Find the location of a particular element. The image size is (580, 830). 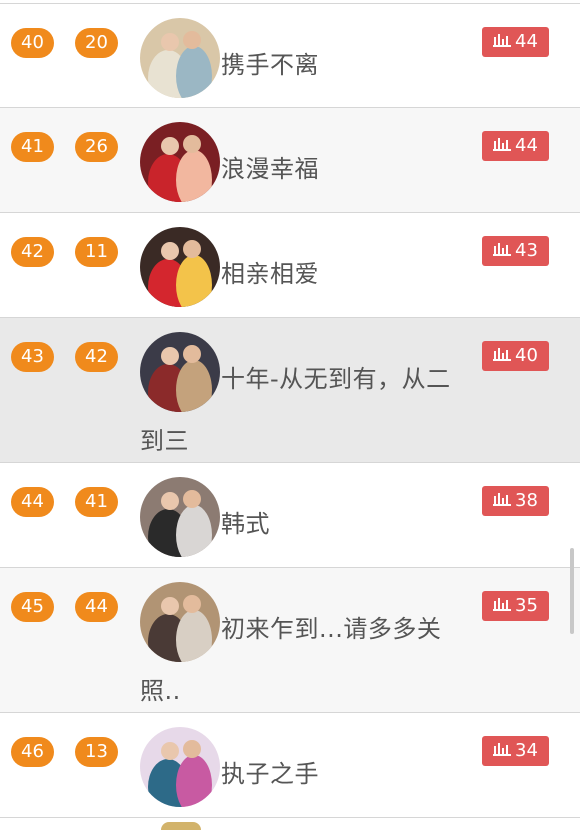

rank-badge: 45 is located at coordinates (32, 607).